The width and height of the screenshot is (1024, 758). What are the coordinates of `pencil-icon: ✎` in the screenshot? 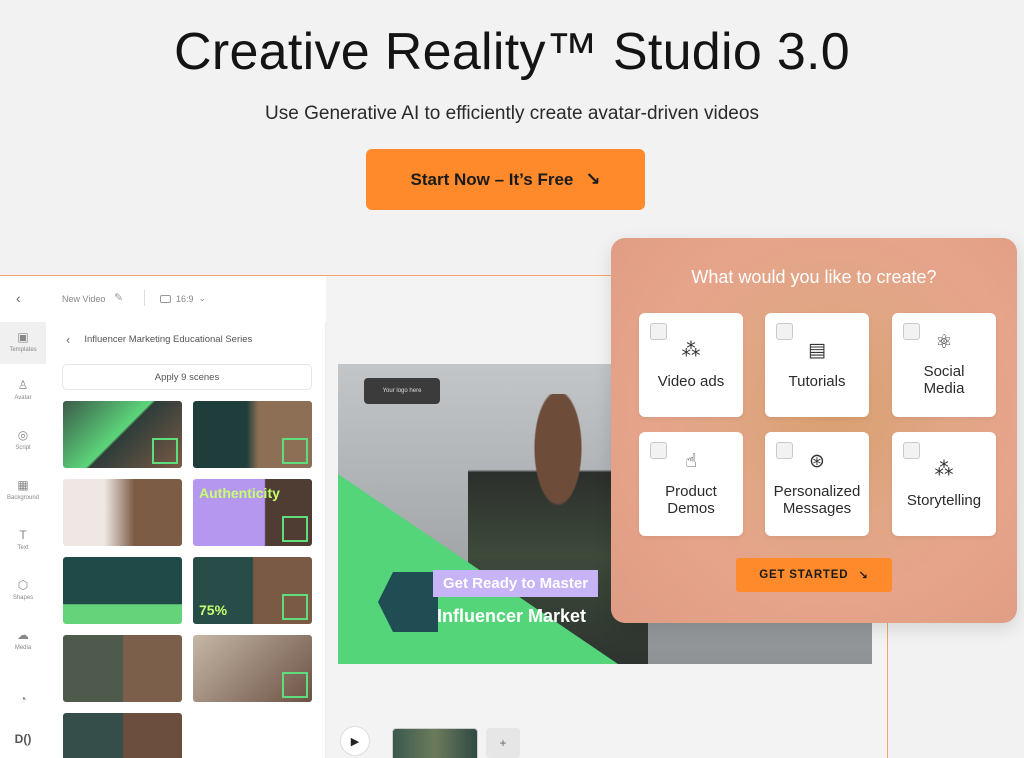 It's located at (118, 297).